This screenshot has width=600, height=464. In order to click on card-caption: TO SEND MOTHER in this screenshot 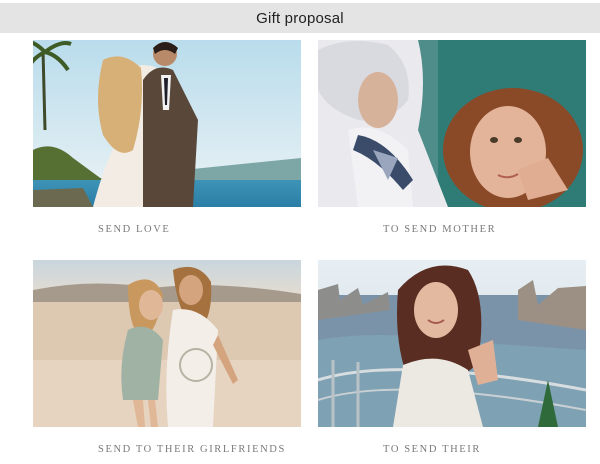, I will do `click(440, 229)`.